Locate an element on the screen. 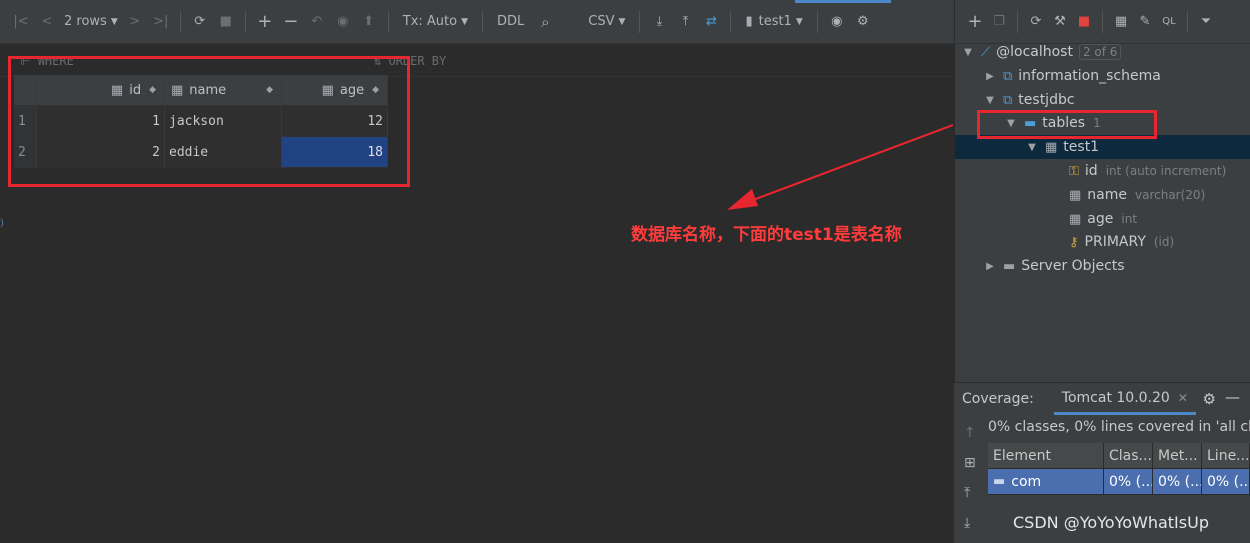 Image resolution: width=1250 pixels, height=543 pixels. tree-node-column-age: ▦ age int is located at coordinates (1103, 219).